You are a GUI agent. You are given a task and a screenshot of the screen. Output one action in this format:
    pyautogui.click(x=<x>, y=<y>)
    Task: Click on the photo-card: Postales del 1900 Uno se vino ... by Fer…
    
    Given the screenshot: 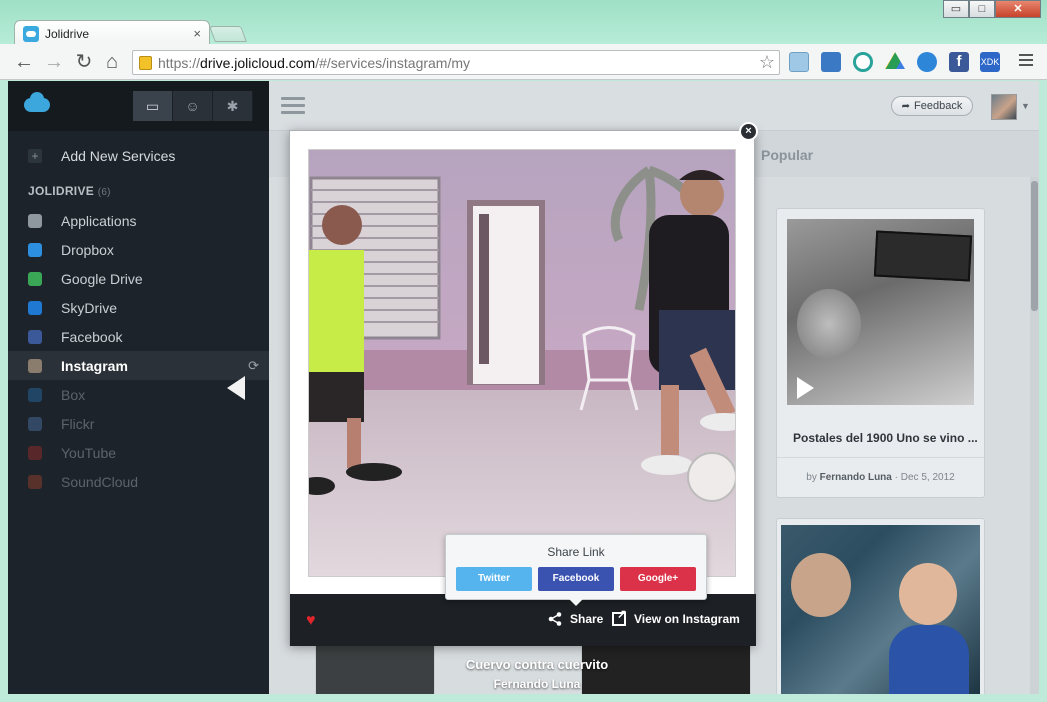 What is the action you would take?
    pyautogui.click(x=880, y=353)
    